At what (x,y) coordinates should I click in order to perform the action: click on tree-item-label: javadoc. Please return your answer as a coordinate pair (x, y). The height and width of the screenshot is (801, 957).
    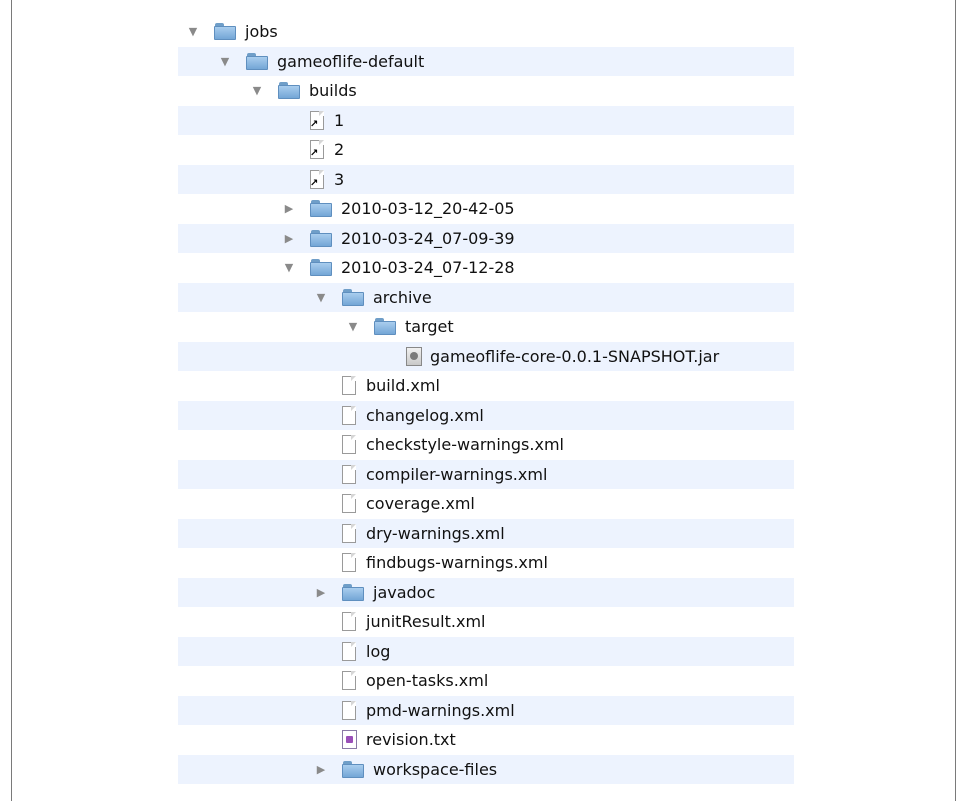
    Looking at the image, I should click on (404, 592).